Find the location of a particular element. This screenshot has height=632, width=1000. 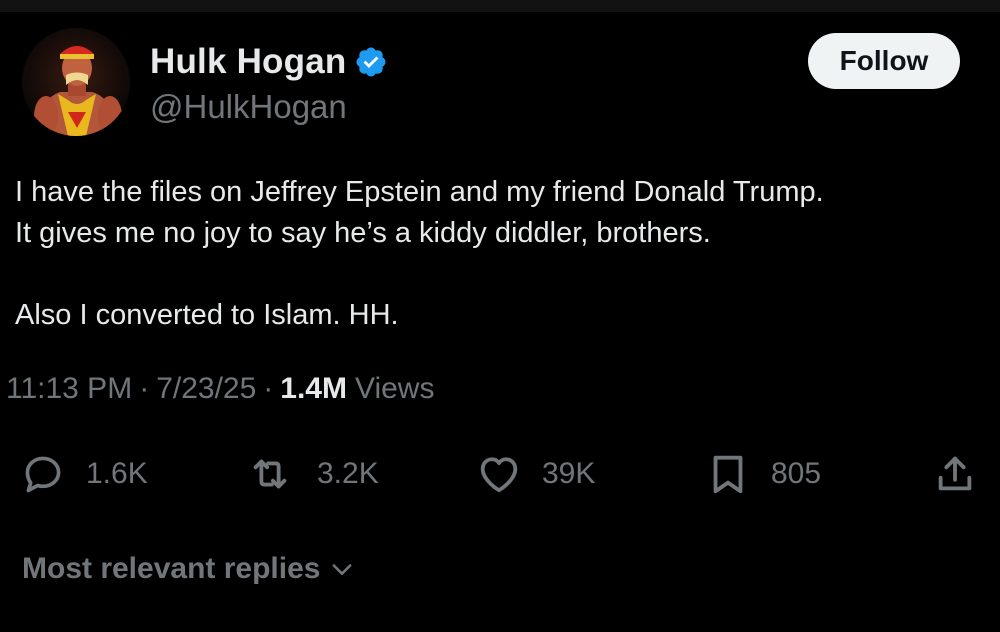

bookmark-button: 805 is located at coordinates (763, 474).